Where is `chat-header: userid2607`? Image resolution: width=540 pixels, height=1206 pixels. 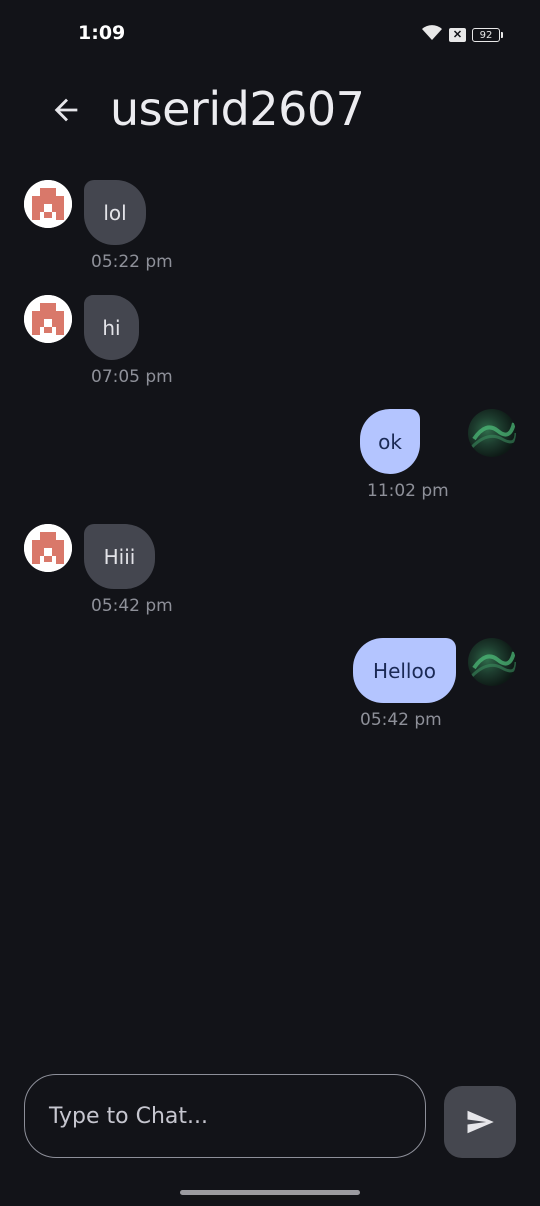
chat-header: userid2607 is located at coordinates (270, 110).